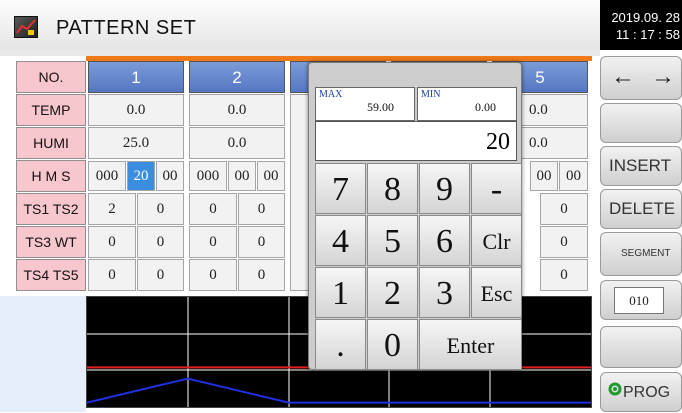 This screenshot has height=413, width=682. What do you see at coordinates (615, 393) in the screenshot?
I see `gear-icon` at bounding box center [615, 393].